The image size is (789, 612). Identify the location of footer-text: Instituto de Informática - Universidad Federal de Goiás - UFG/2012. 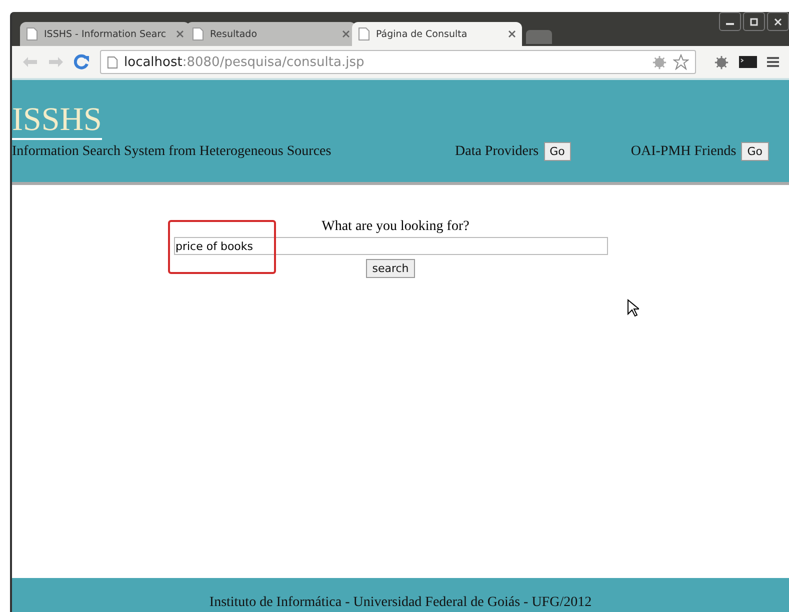
(400, 603).